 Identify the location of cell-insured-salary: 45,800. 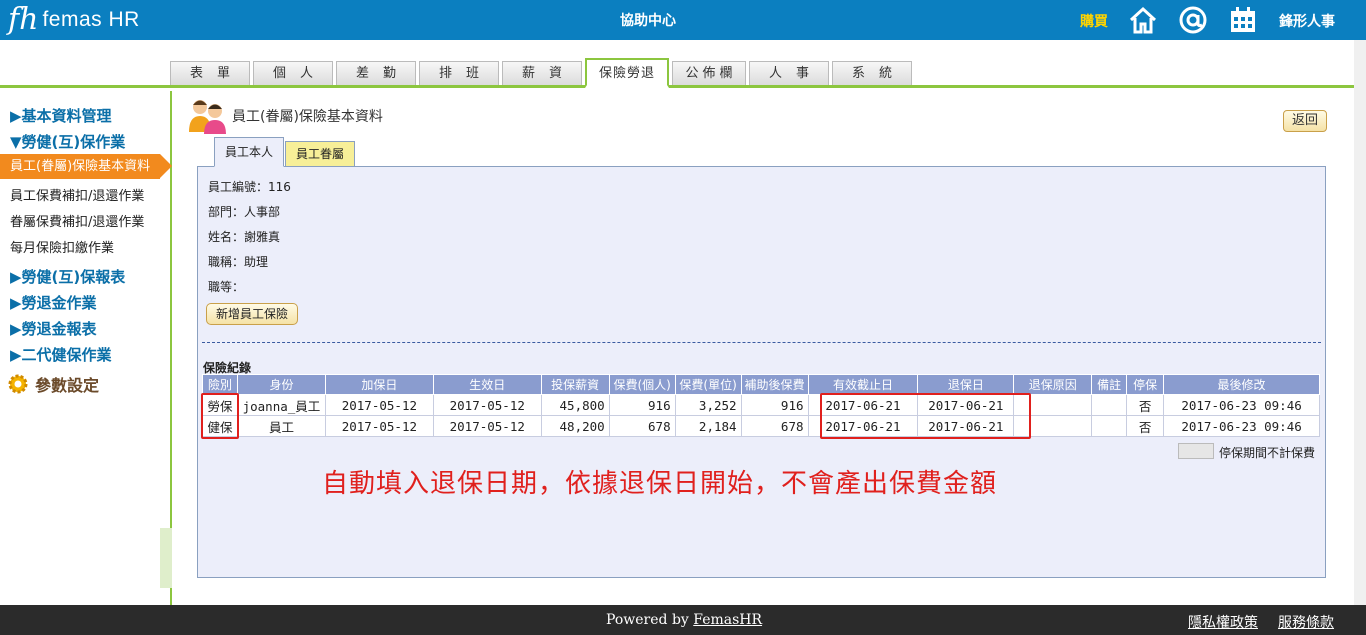
(575, 405).